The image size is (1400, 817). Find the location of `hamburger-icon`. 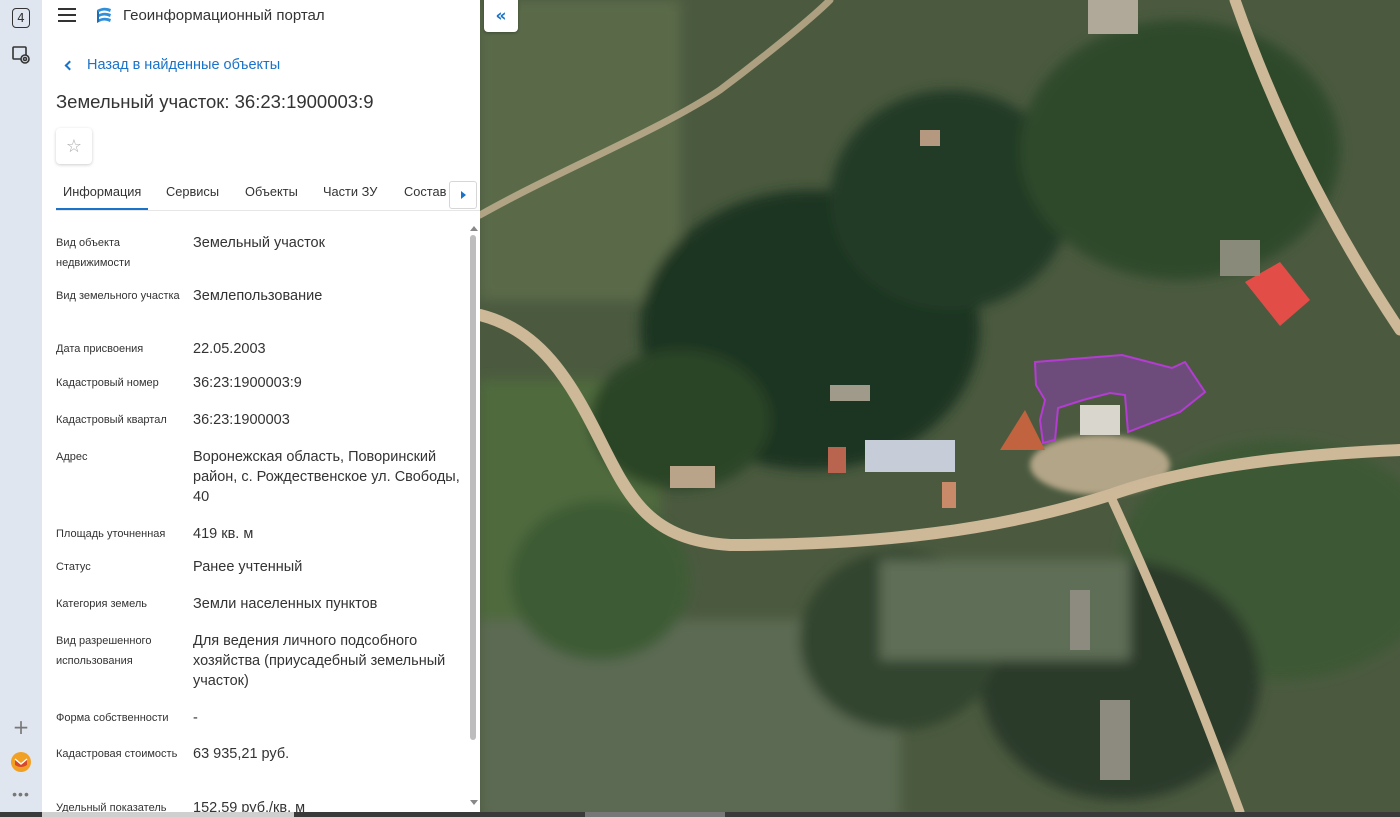

hamburger-icon is located at coordinates (67, 15).